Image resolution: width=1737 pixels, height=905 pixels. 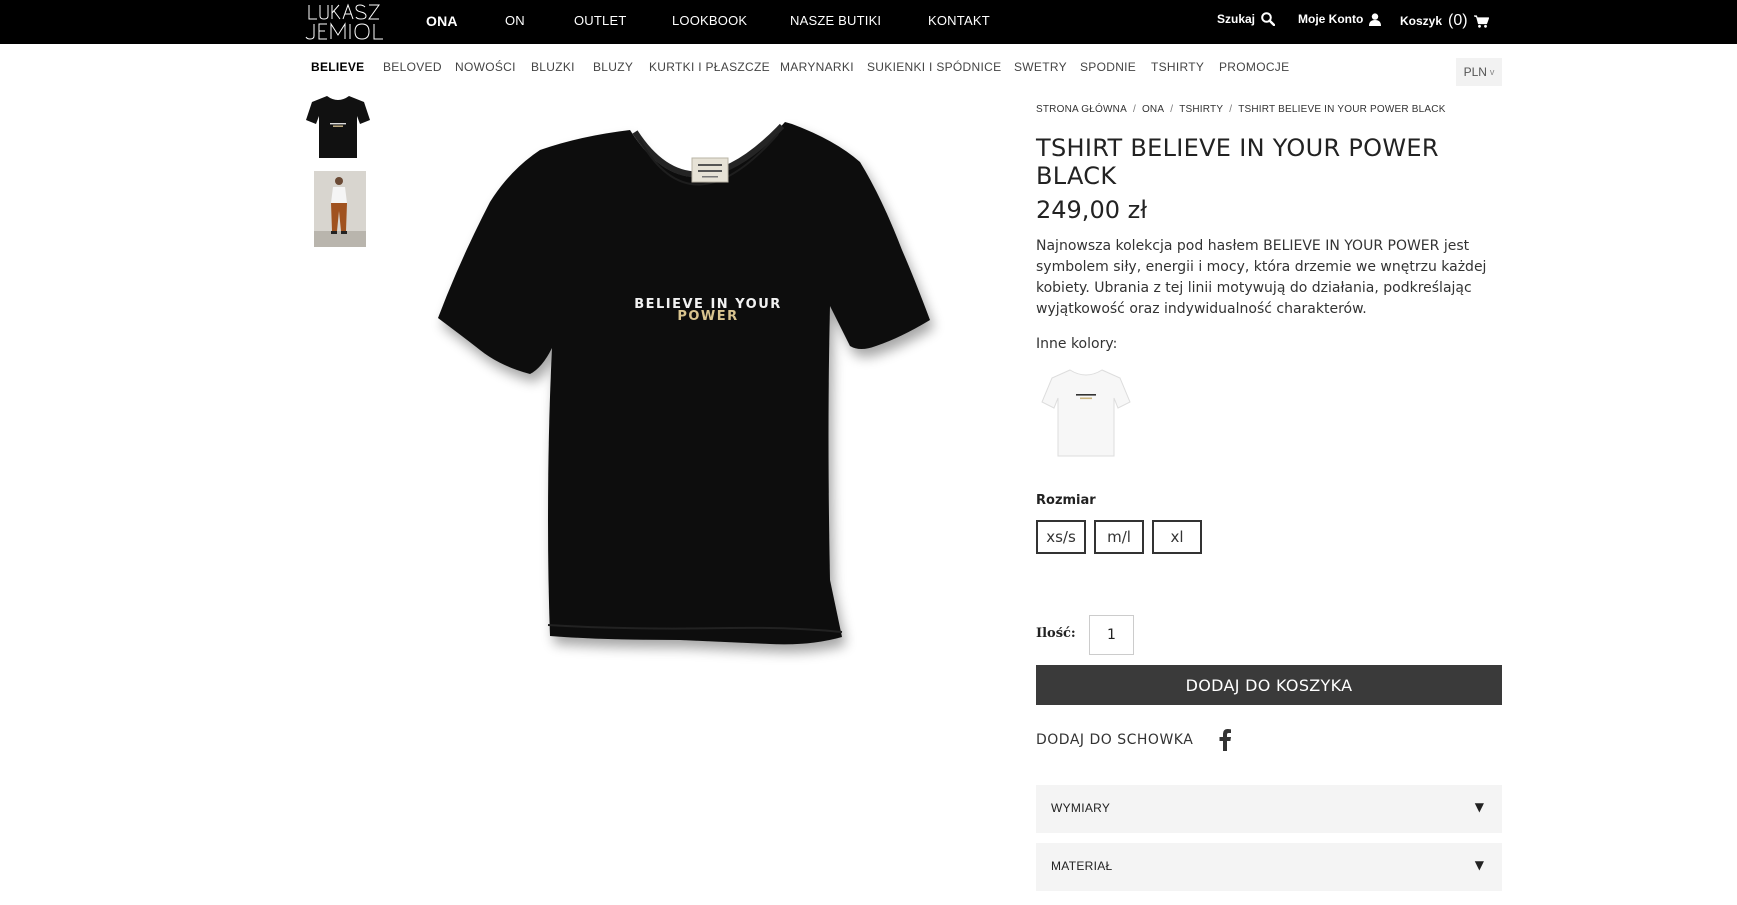 What do you see at coordinates (1082, 866) in the screenshot?
I see `accordion-material-label: MATERIAŁ` at bounding box center [1082, 866].